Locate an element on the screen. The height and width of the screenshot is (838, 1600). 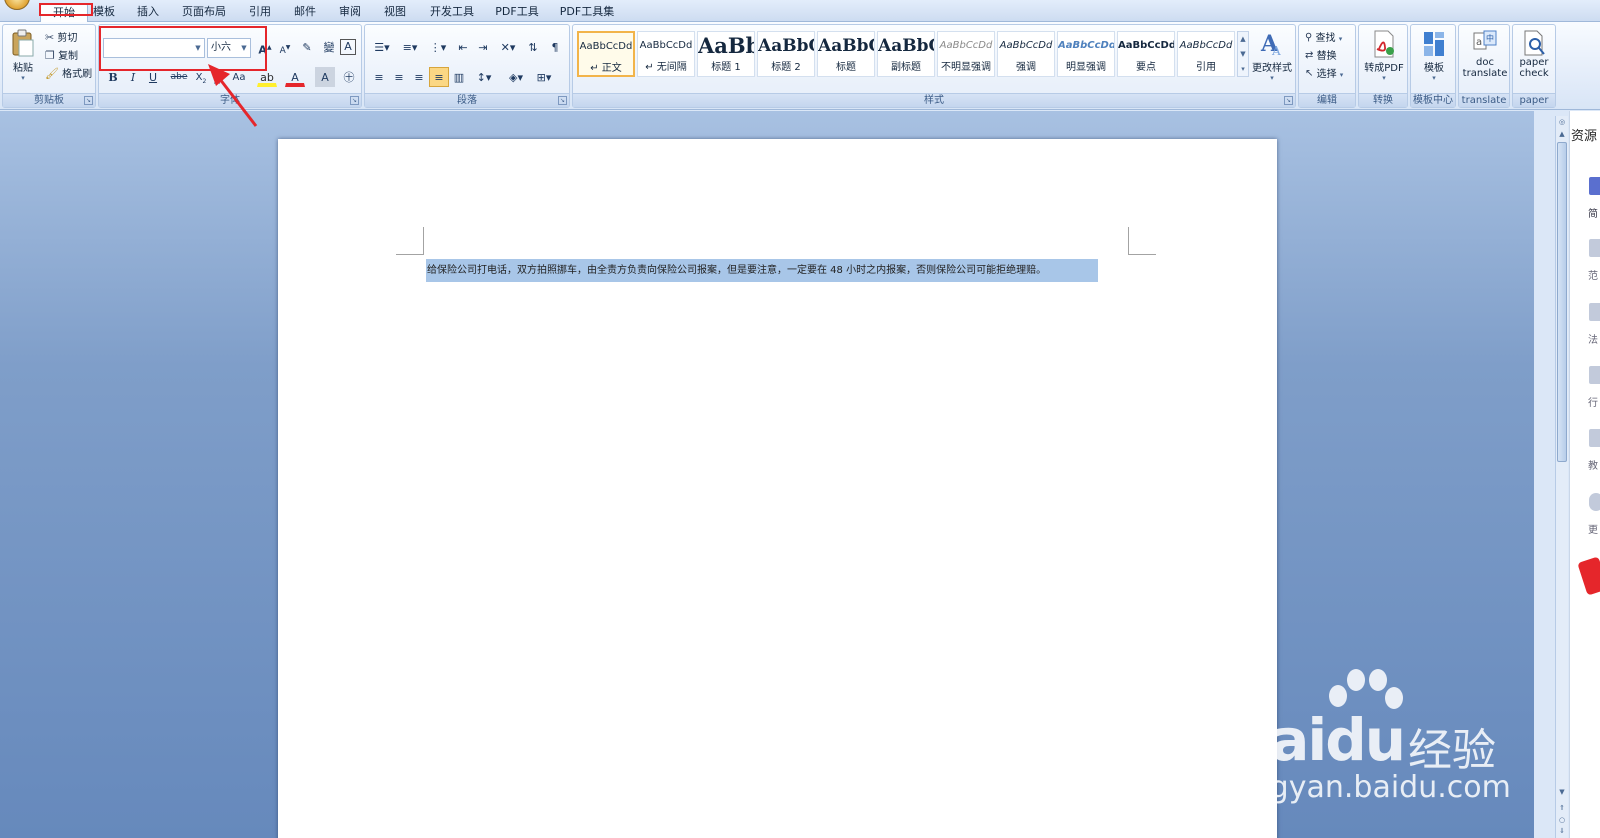
style-item: AaBbCcDd ↵ 正文 is located at coordinates (606, 54).